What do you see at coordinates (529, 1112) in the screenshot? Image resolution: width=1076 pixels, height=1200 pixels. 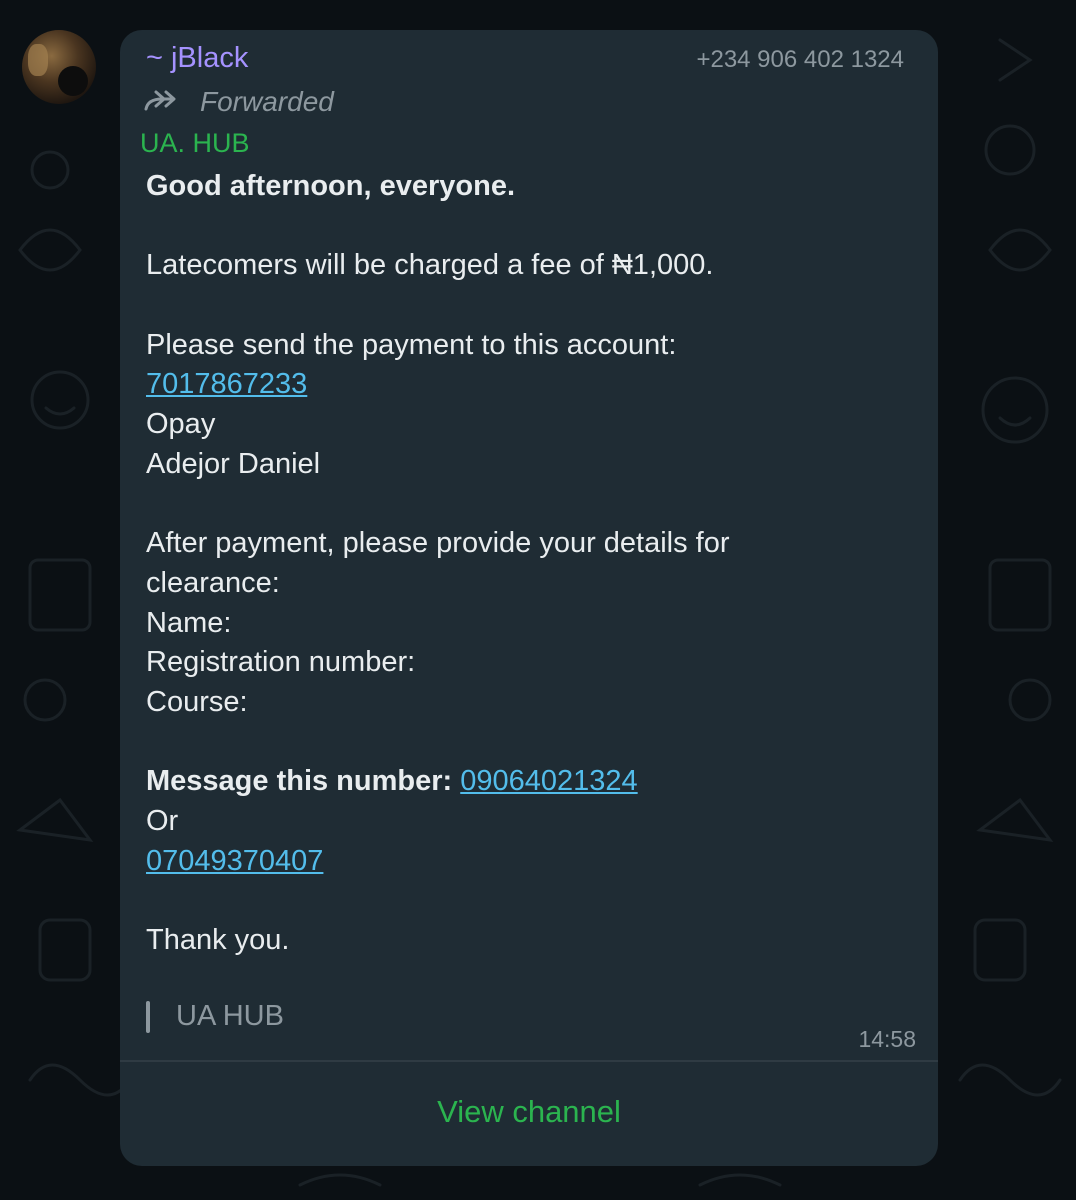 I see `view-channel-button: View channel` at bounding box center [529, 1112].